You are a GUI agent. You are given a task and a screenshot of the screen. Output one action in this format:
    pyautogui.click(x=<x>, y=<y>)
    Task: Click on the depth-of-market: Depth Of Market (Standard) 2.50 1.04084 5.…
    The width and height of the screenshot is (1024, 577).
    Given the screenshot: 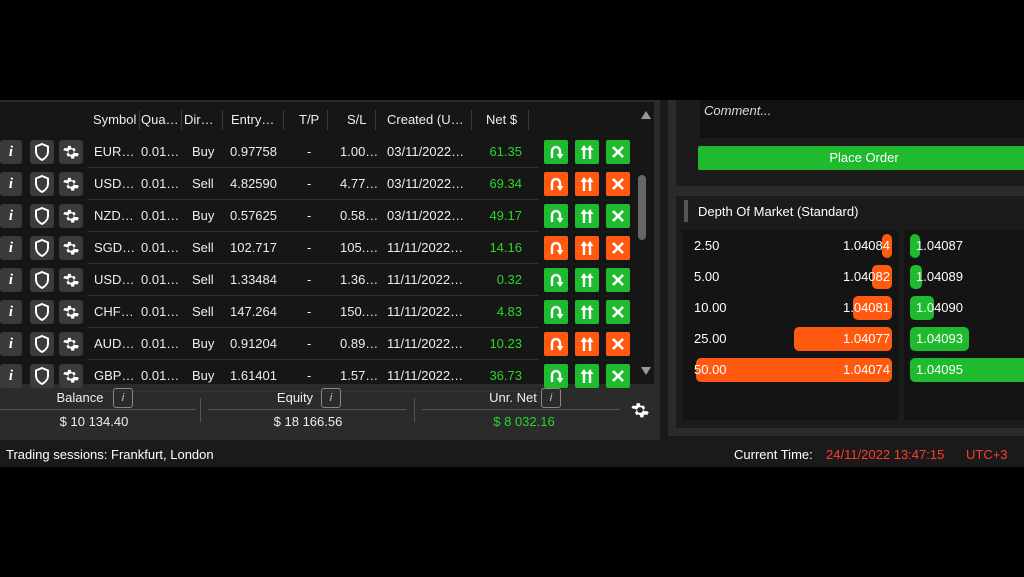 What is the action you would take?
    pyautogui.click(x=850, y=312)
    